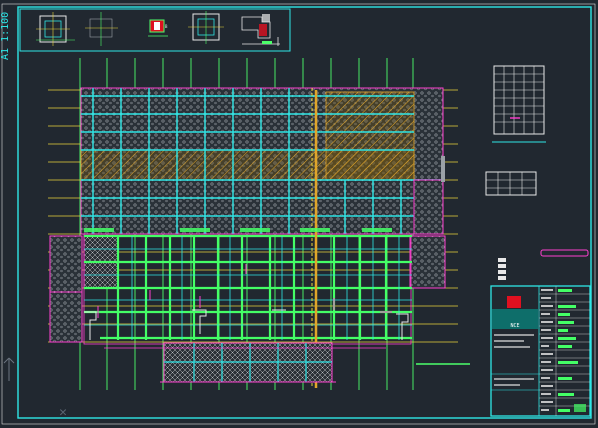 The width and height of the screenshot is (598, 428). I want to click on schedule-table-top, so click(519, 104).